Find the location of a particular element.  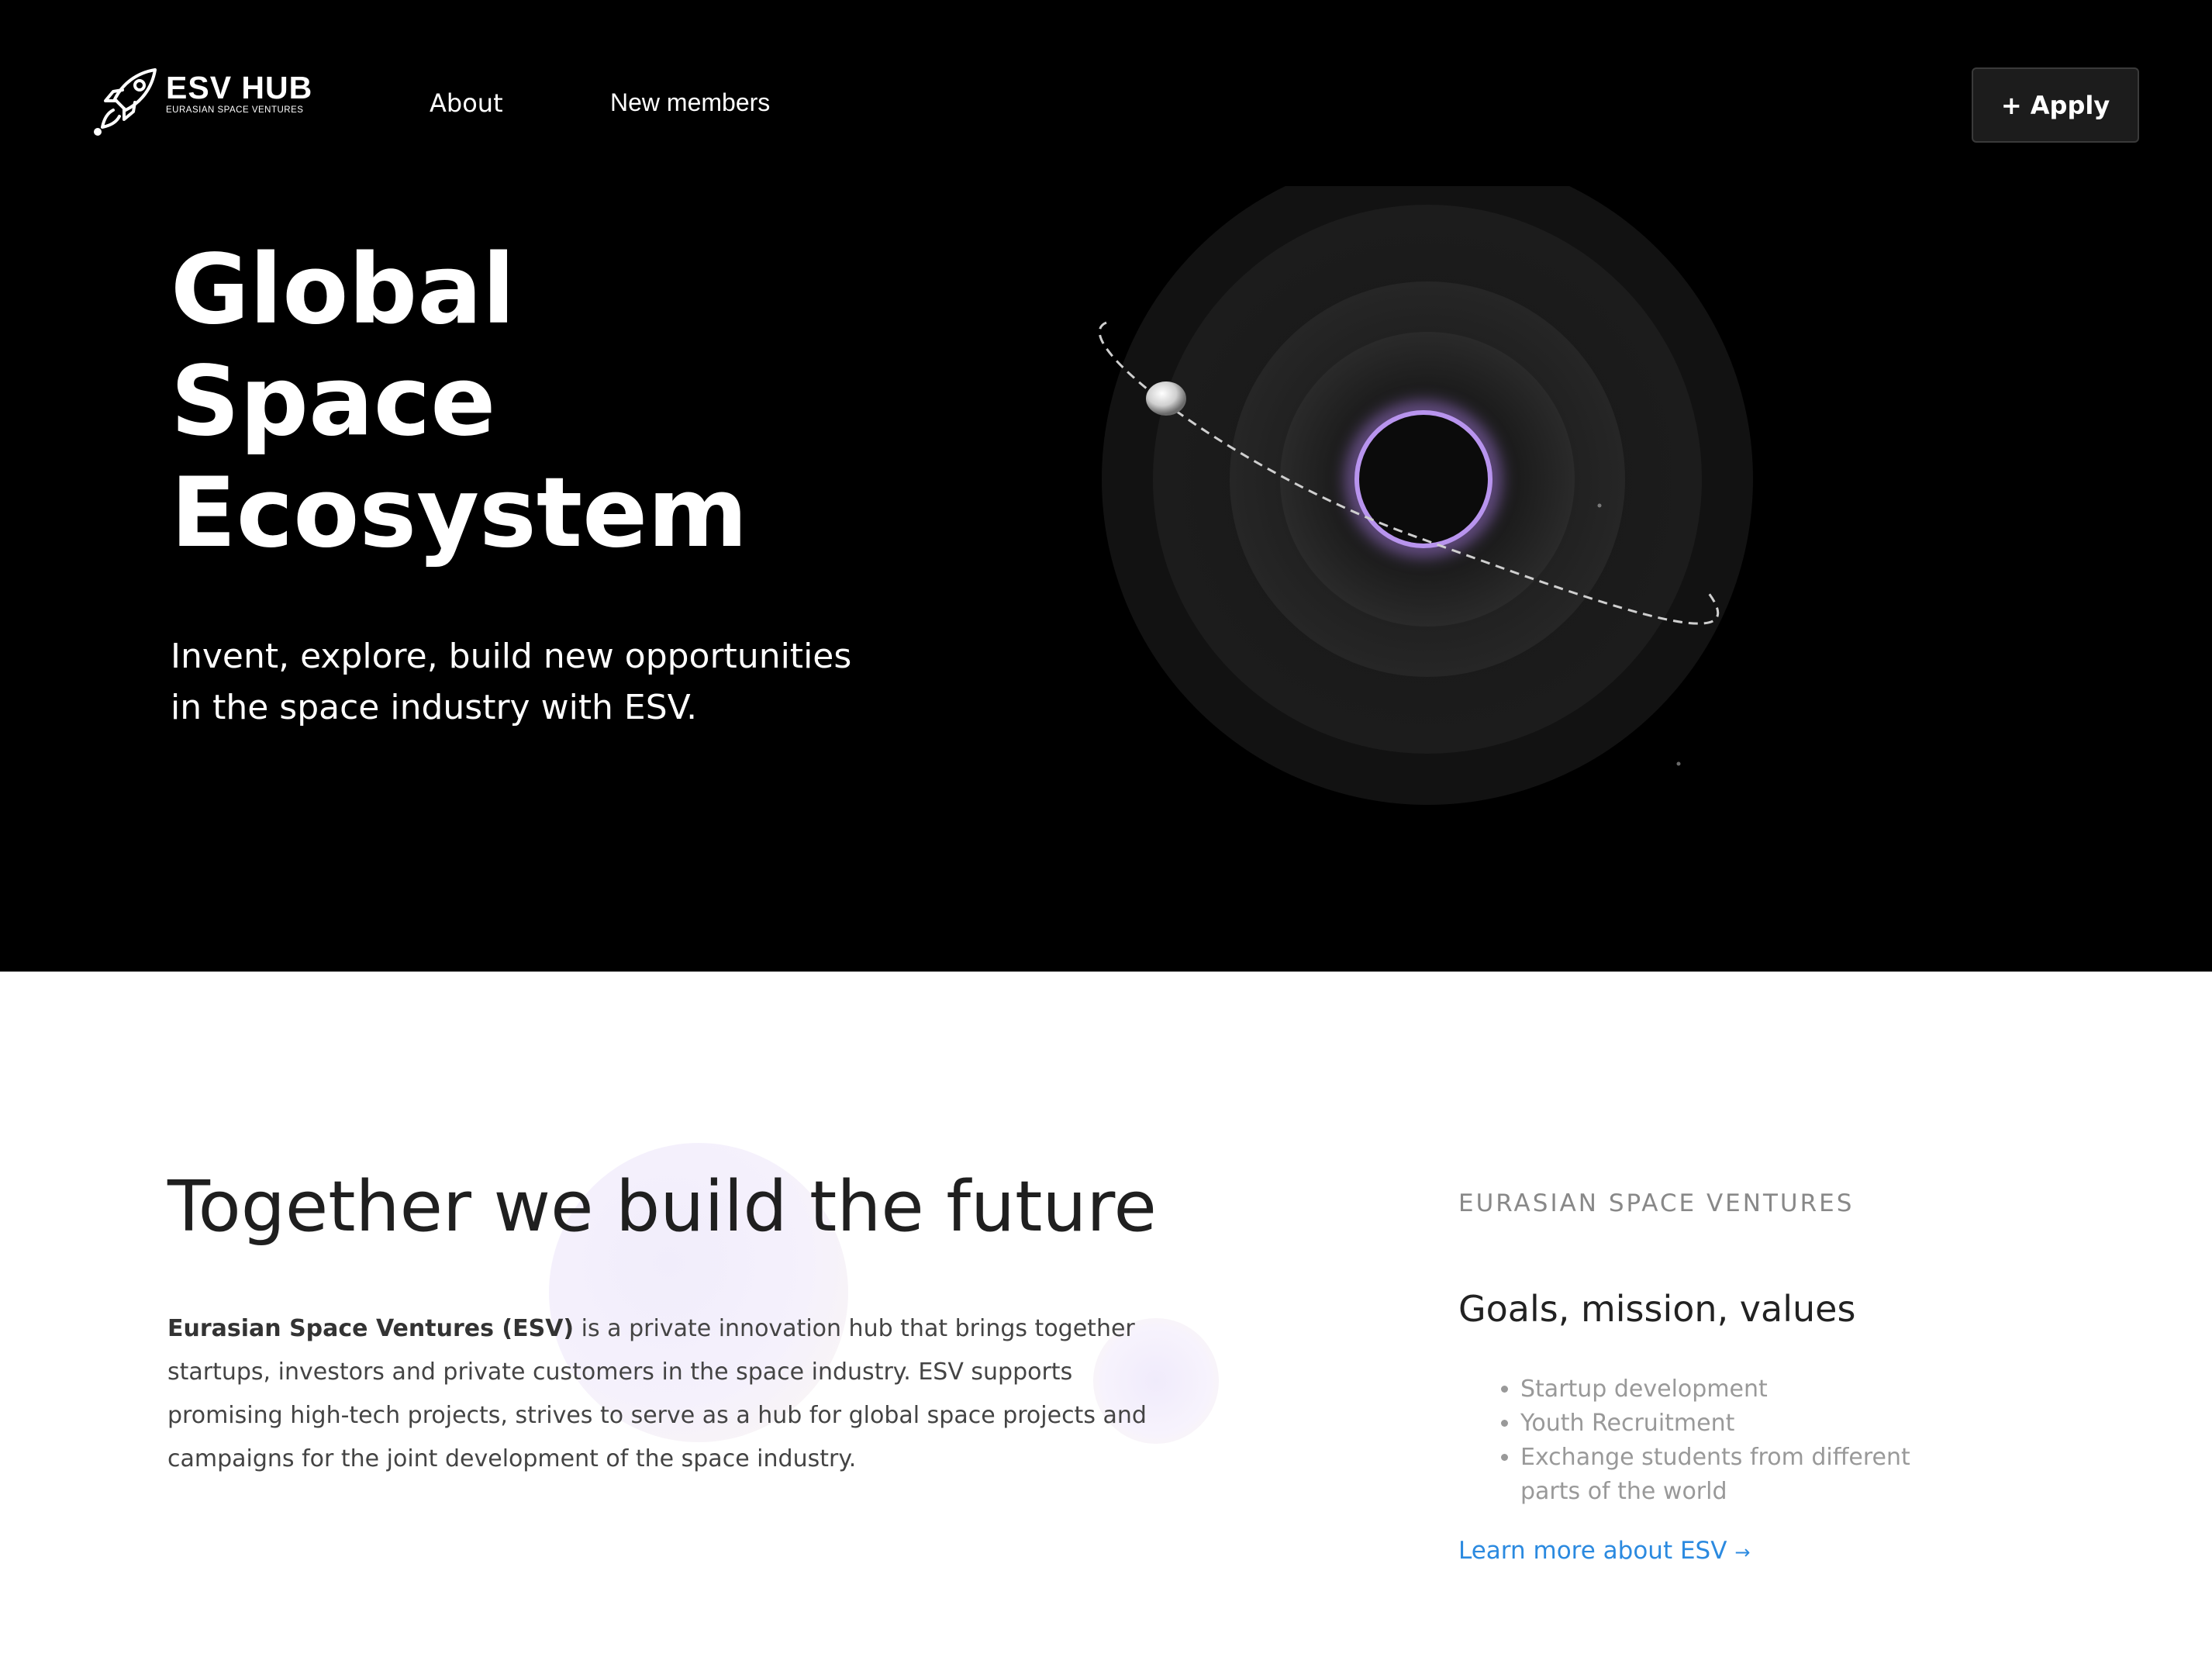

arrow-right-icon: → is located at coordinates (1742, 1552).